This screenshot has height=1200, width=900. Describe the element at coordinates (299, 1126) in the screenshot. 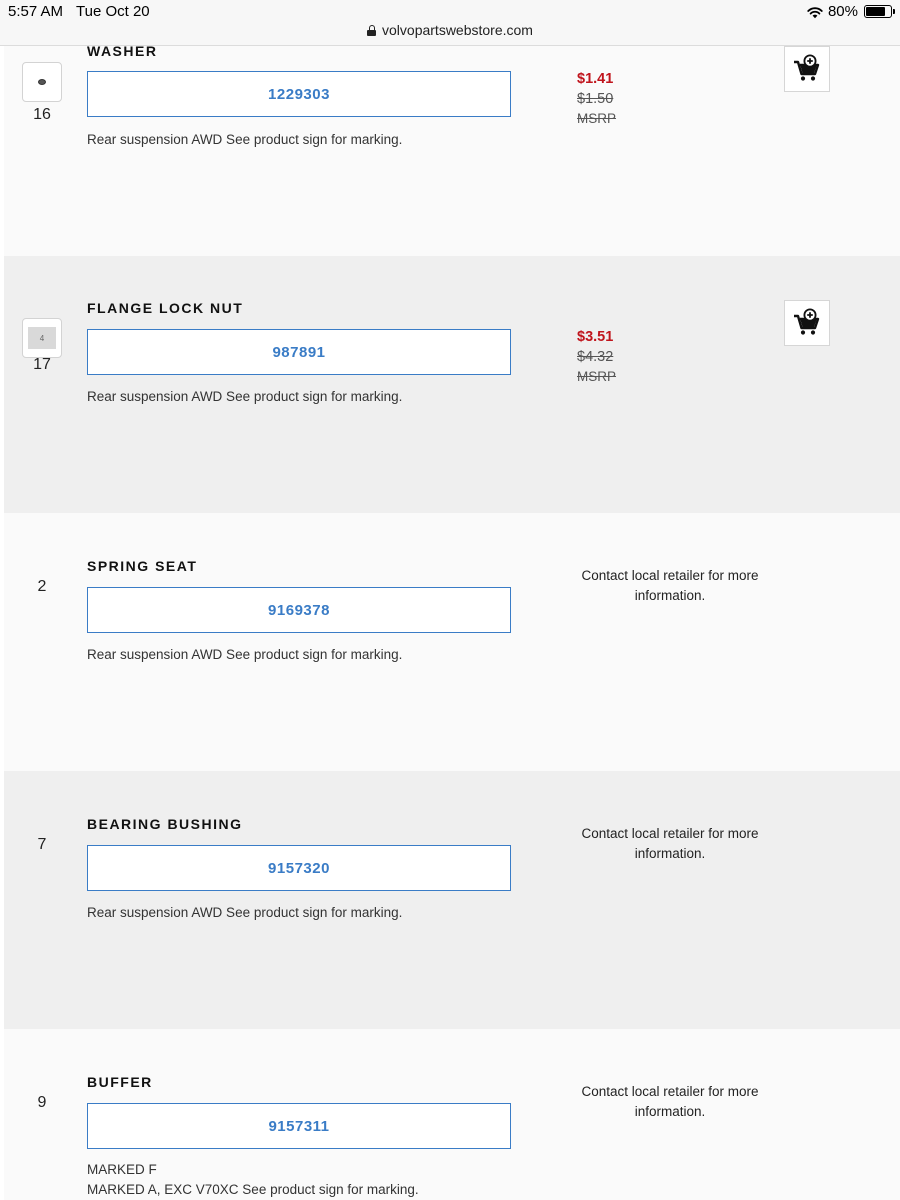

I see `part-number-button: 9157311` at that location.